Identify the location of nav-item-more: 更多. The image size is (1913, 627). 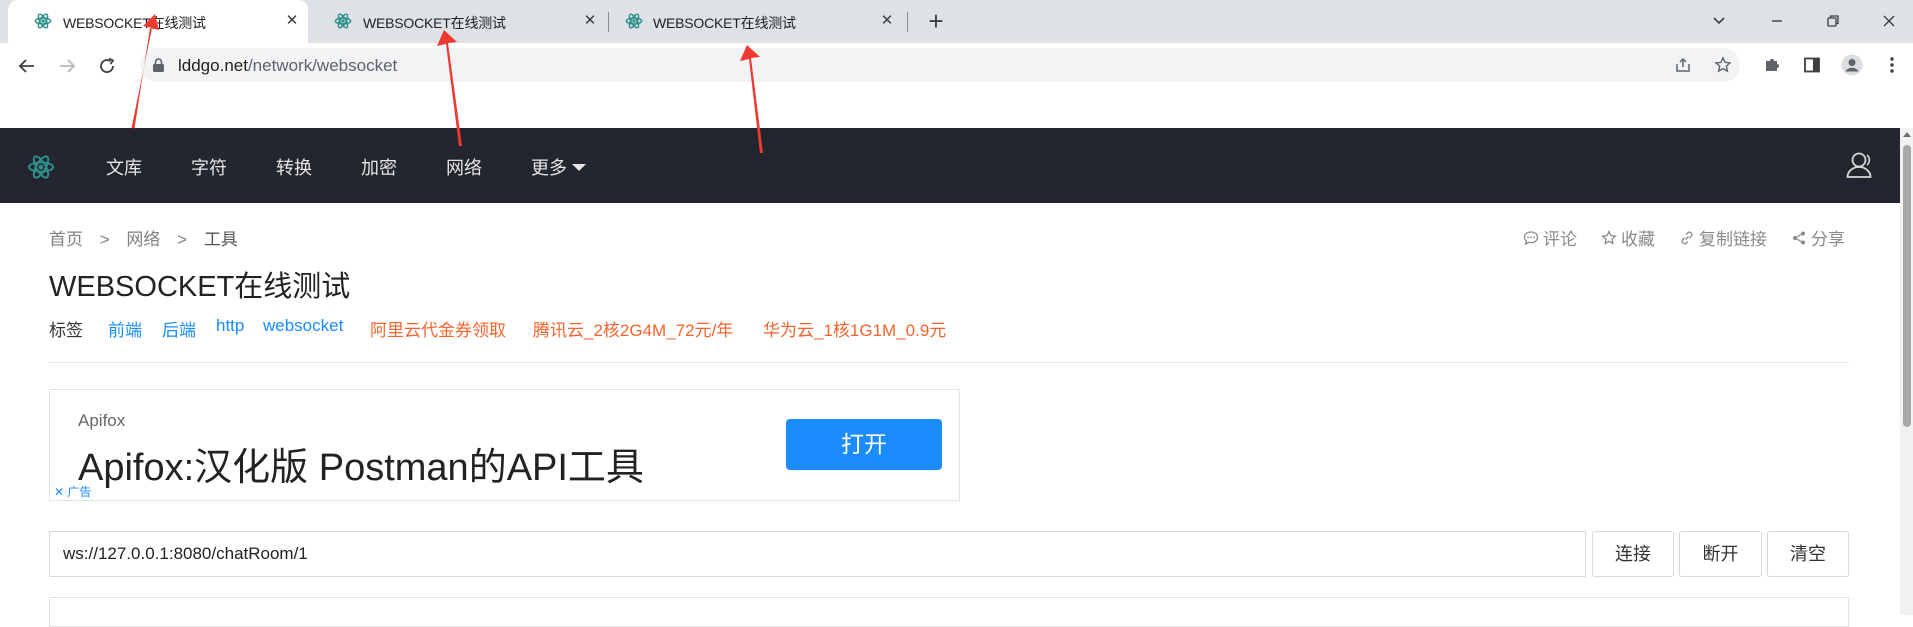
(558, 167).